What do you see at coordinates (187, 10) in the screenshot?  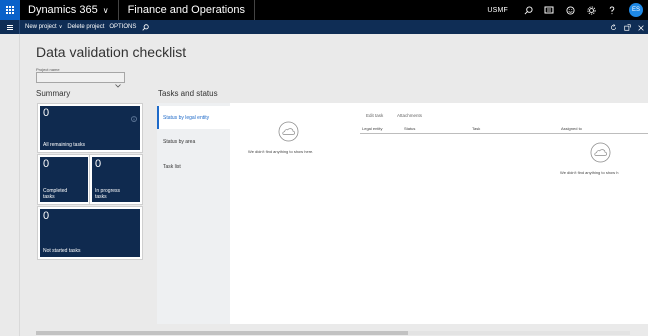 I see `module-name: Finance and Operations` at bounding box center [187, 10].